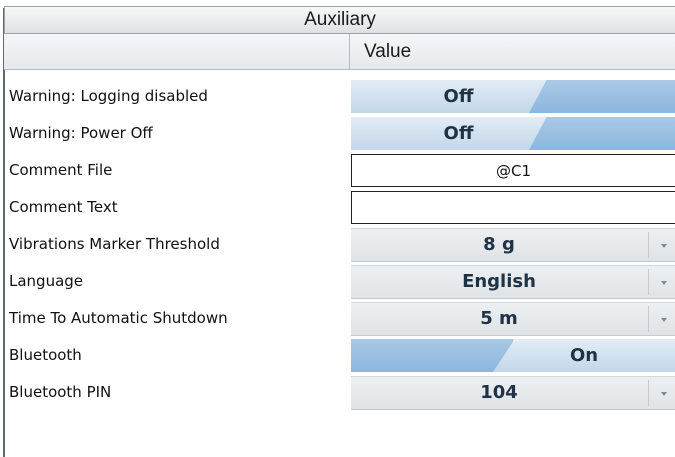 The width and height of the screenshot is (675, 457). I want to click on dropdown-selected-value: 8 g, so click(499, 244).